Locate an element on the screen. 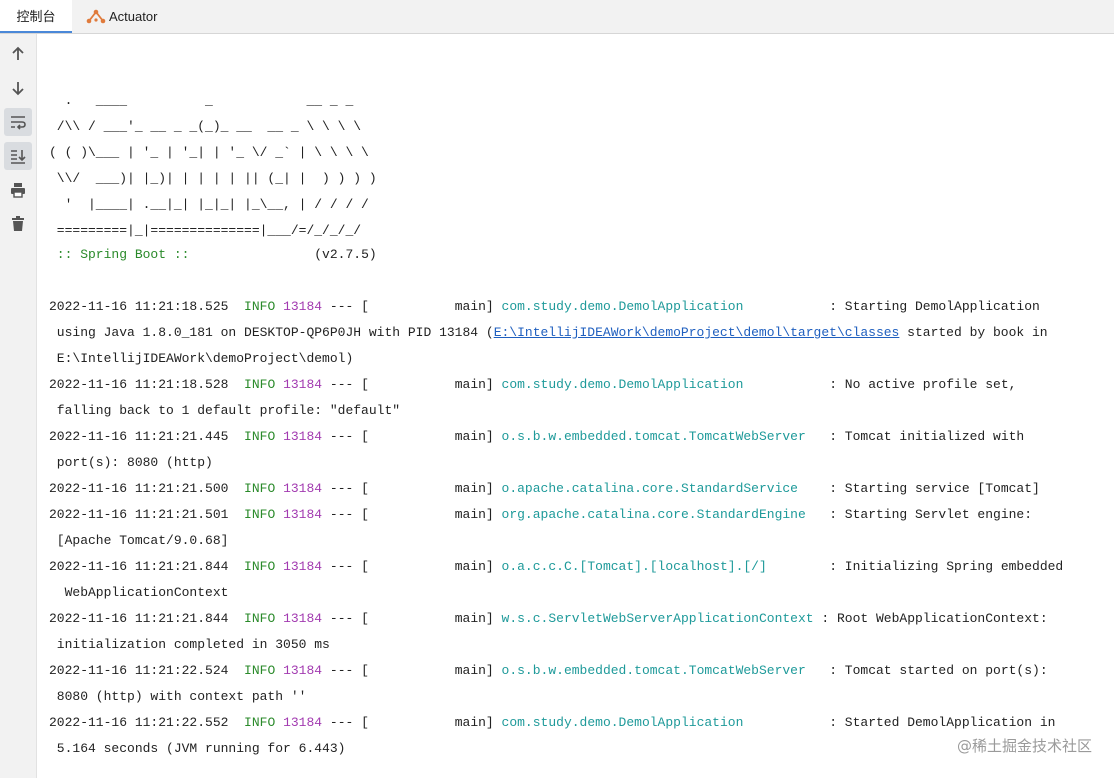 This screenshot has height=778, width=1114. log-logger: o.a.c.c.C.[Tomcat].[localhost].[/] is located at coordinates (661, 566).